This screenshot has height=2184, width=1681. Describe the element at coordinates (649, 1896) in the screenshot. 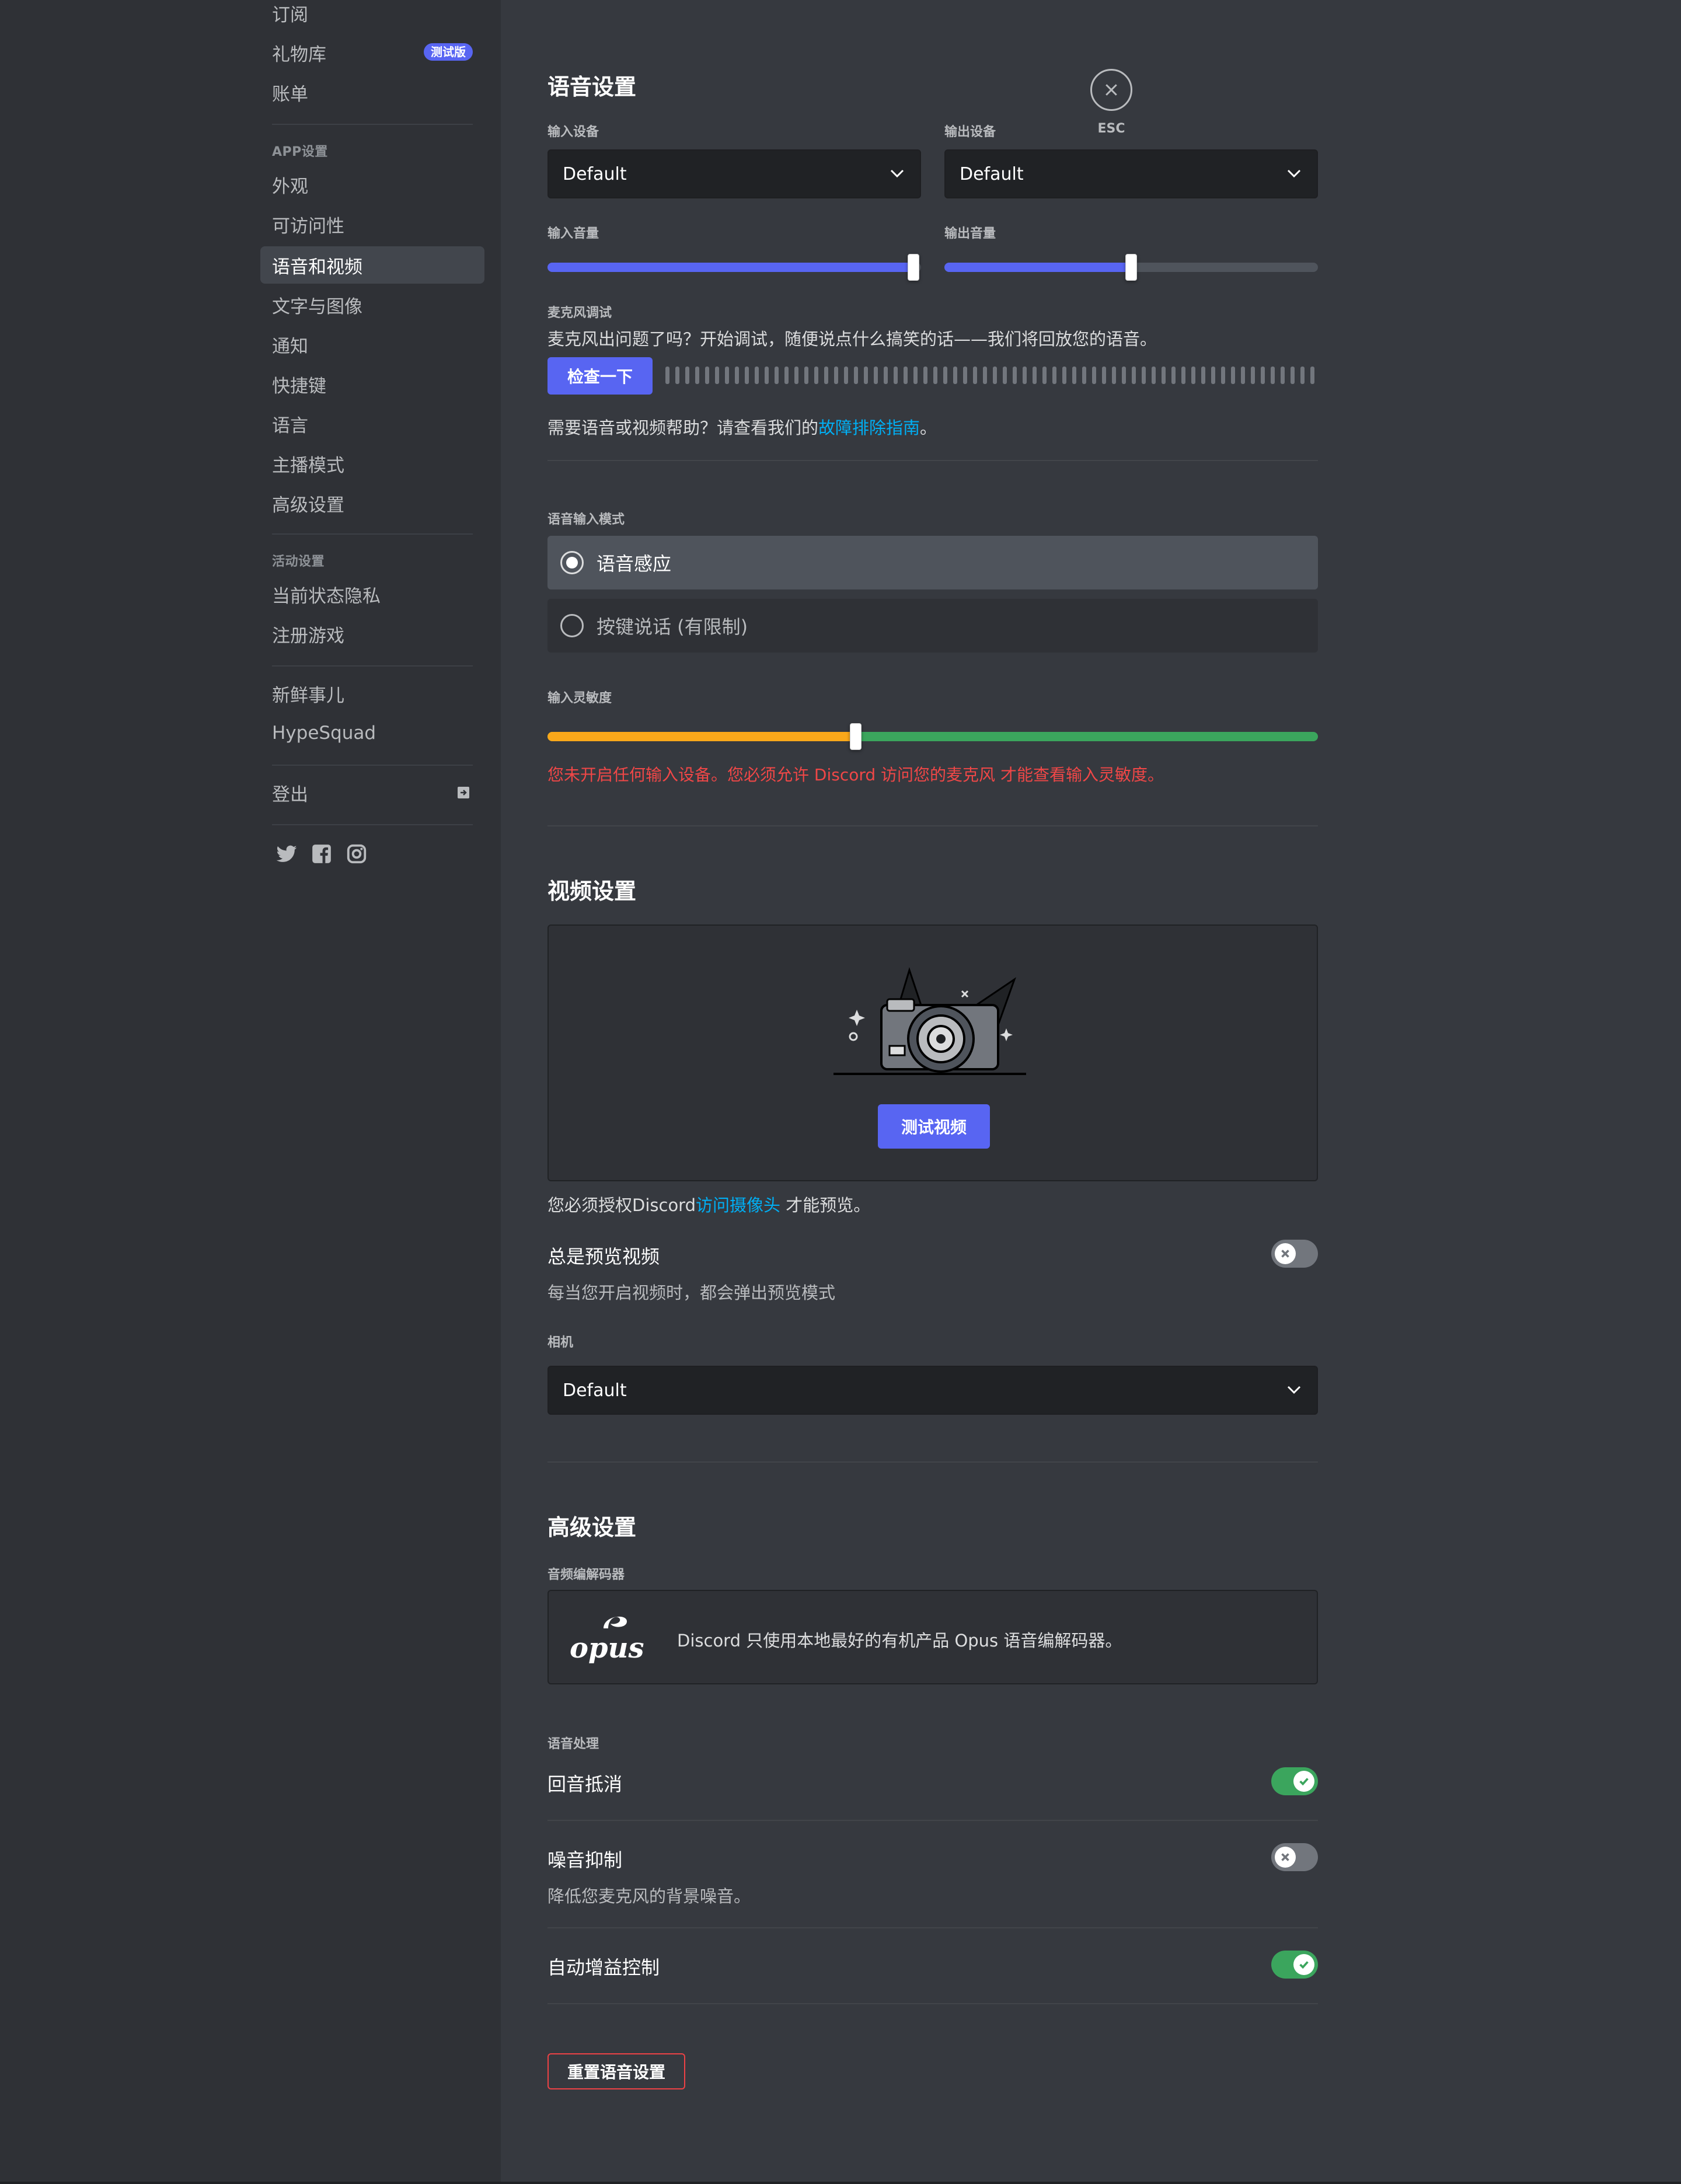

I see `noise-suppression-description: 降低您麦克风的背景噪音。` at that location.